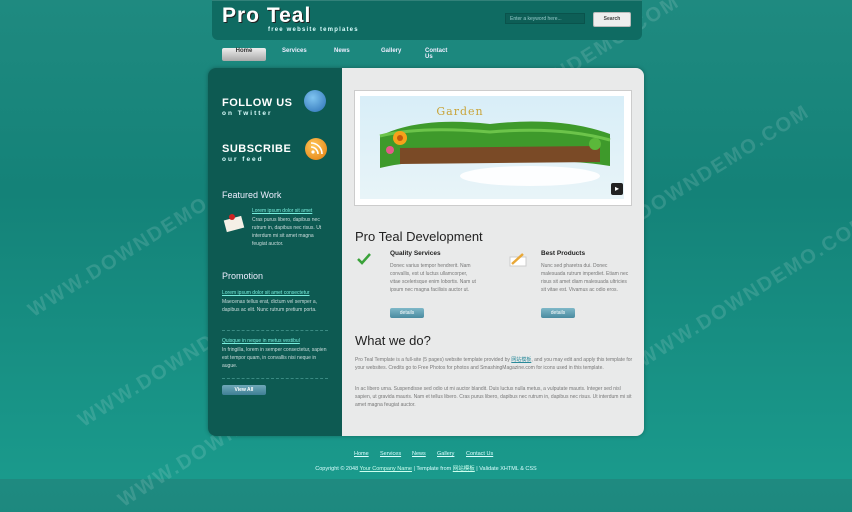 The height and width of the screenshot is (512, 852). I want to click on quality-services-title: Quality Services, so click(415, 253).